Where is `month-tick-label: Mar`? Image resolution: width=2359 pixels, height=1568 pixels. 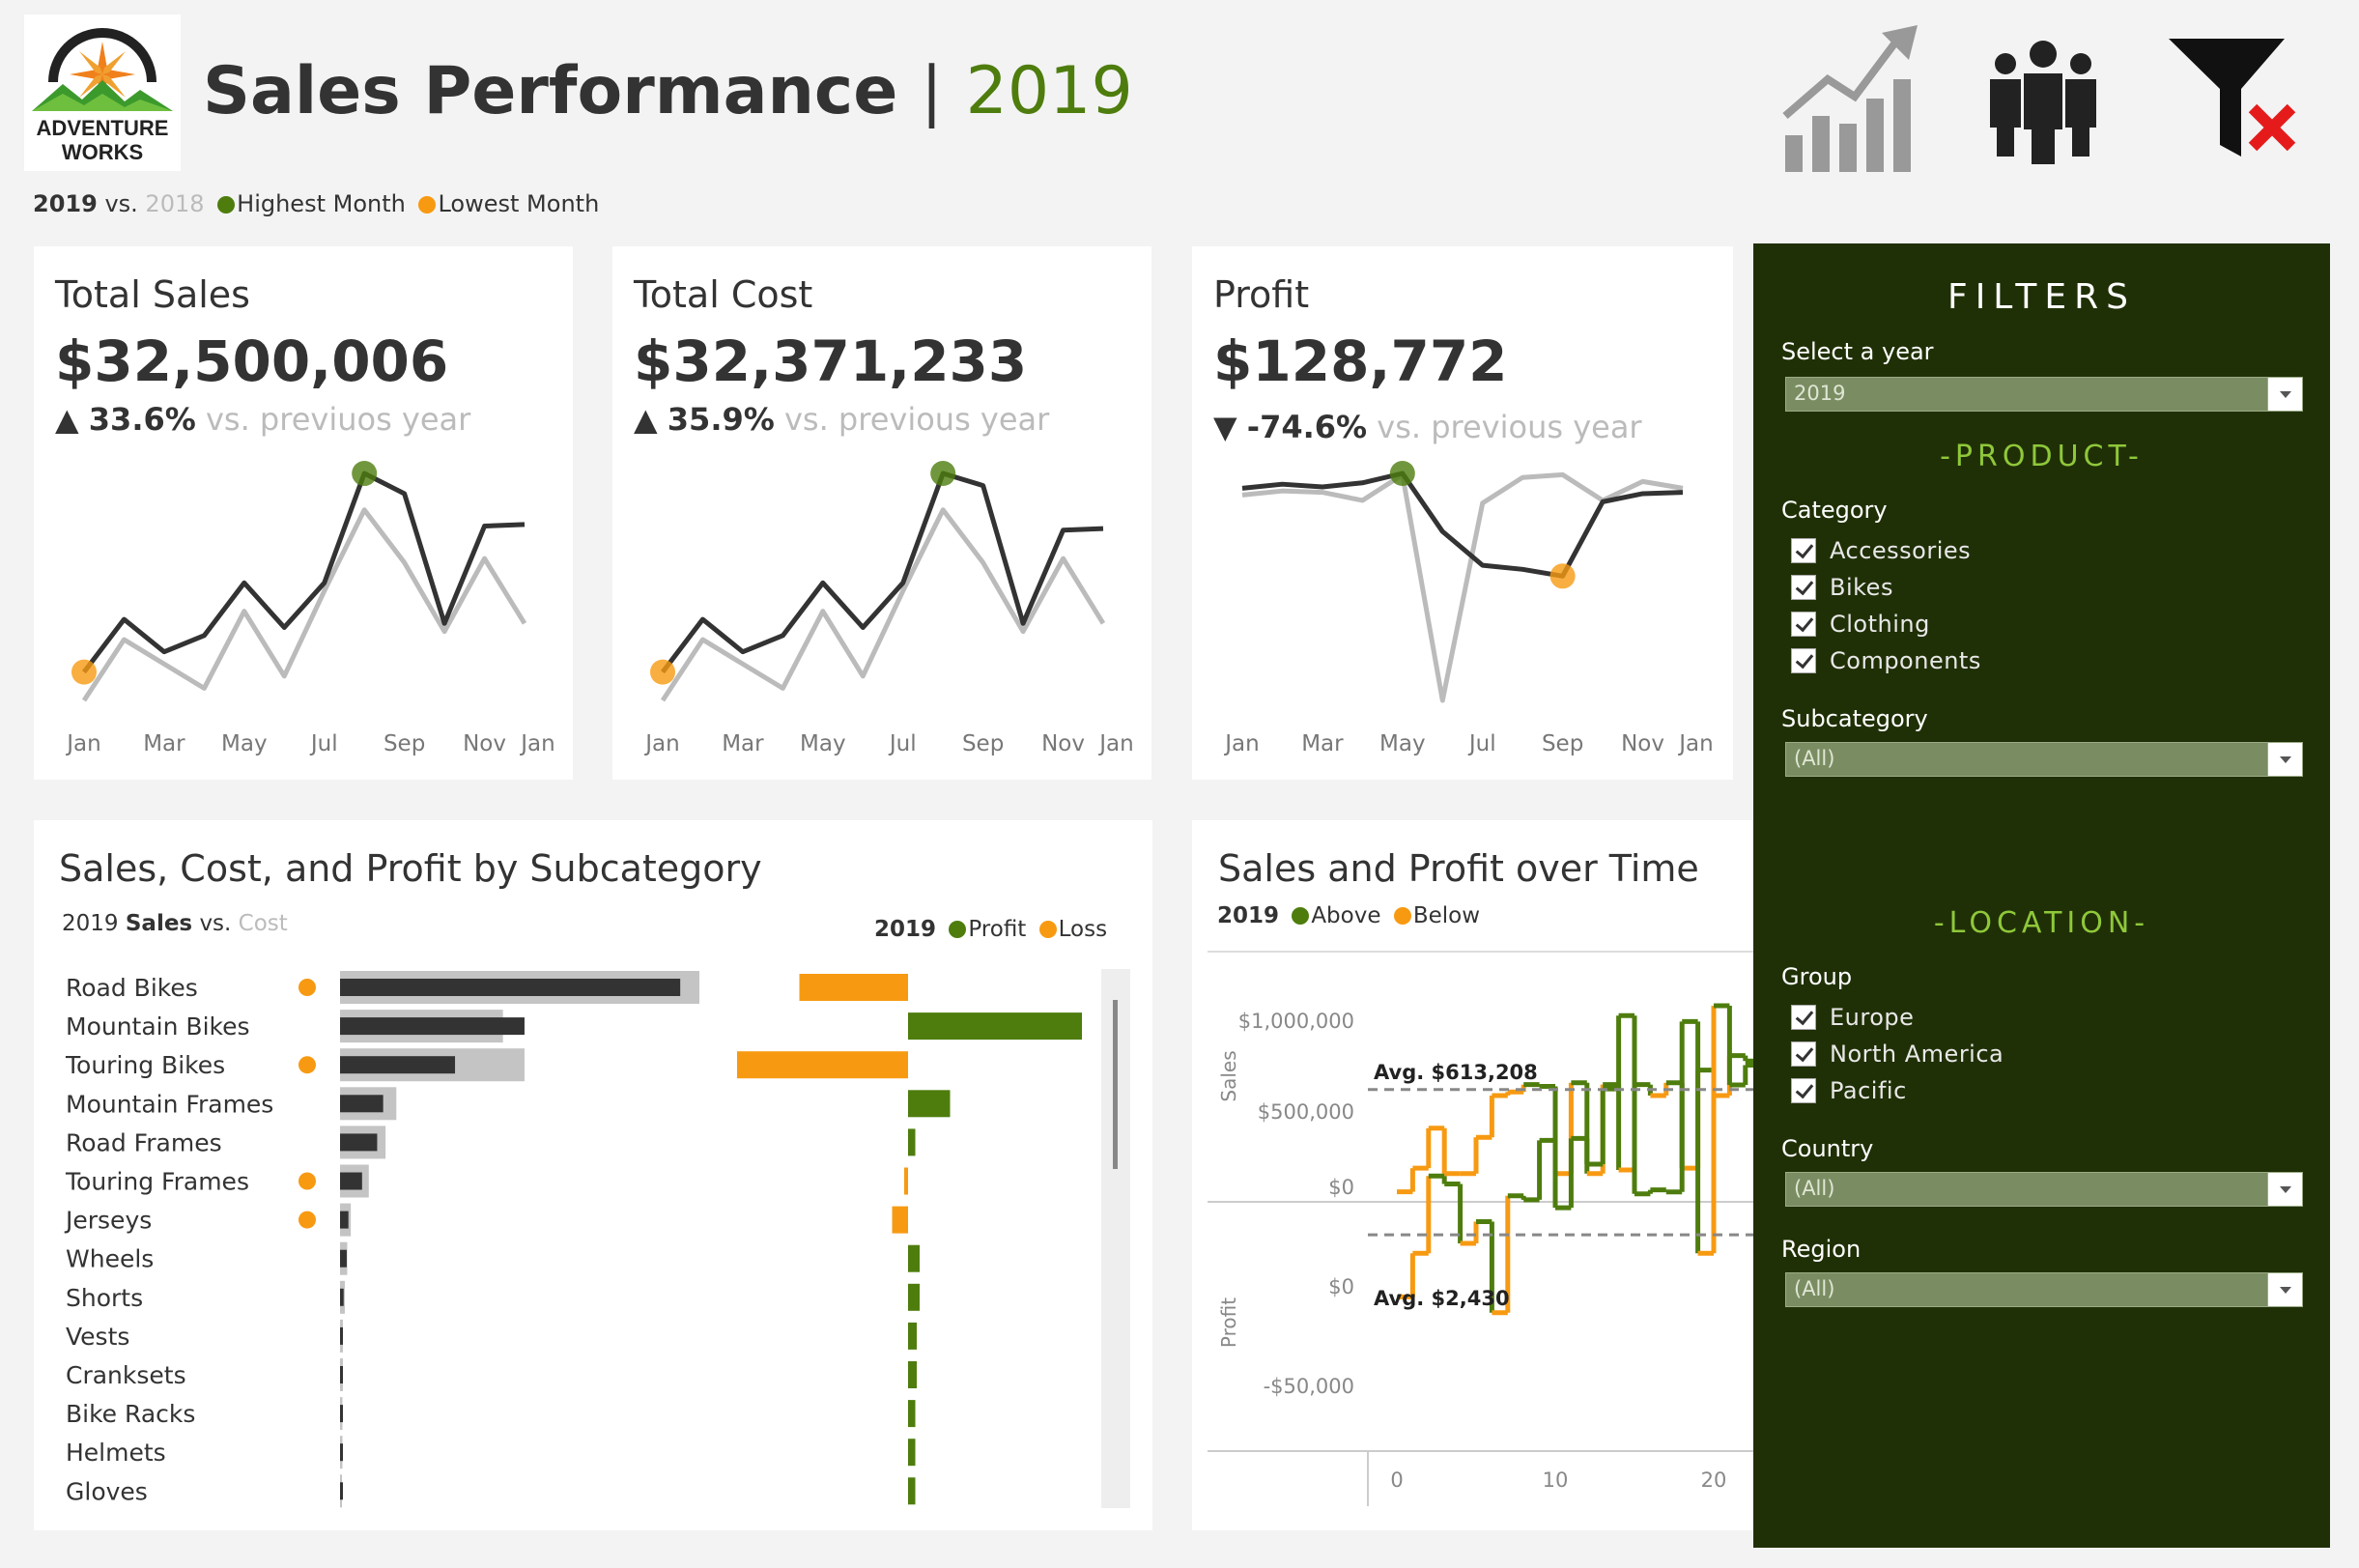
month-tick-label: Mar is located at coordinates (1322, 743).